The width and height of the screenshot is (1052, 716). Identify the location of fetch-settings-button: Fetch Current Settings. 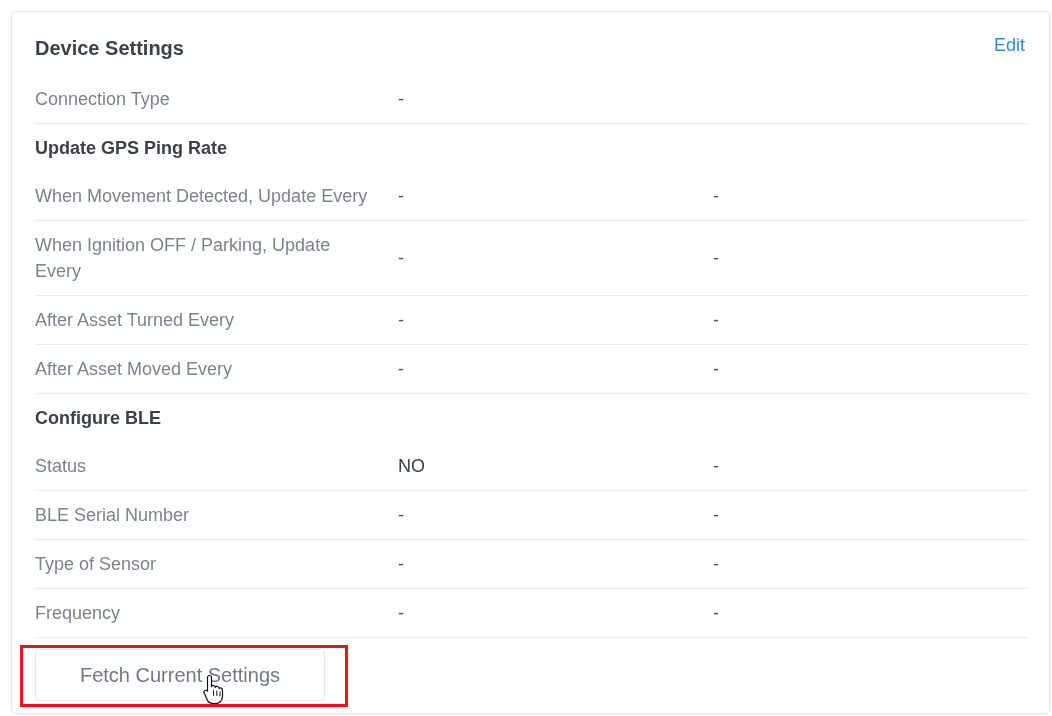
(180, 675).